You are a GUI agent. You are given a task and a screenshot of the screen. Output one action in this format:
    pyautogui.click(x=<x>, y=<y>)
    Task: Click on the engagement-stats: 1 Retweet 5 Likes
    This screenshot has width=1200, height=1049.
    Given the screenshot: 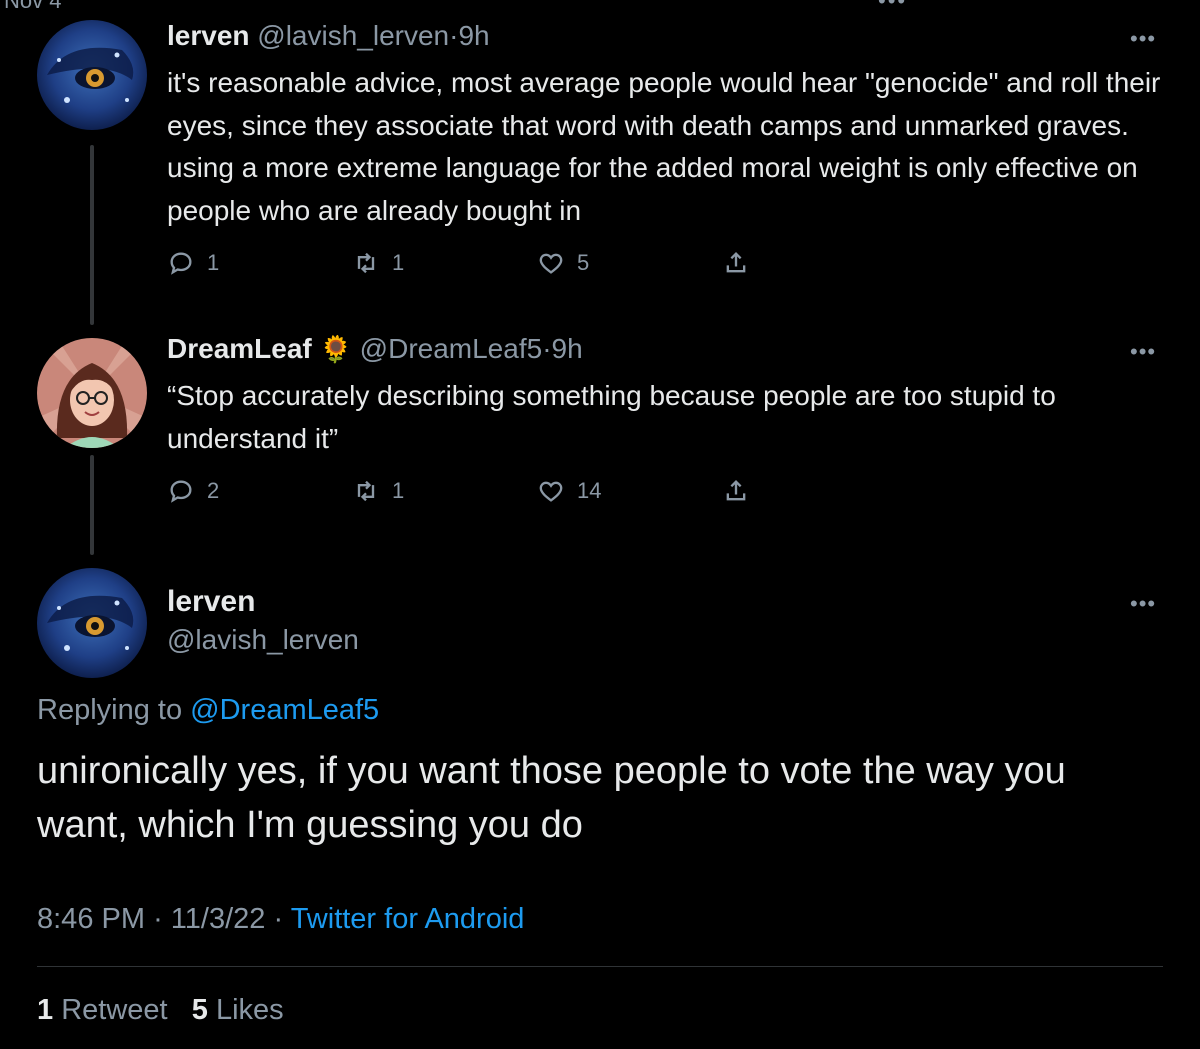 What is the action you would take?
    pyautogui.click(x=160, y=1010)
    